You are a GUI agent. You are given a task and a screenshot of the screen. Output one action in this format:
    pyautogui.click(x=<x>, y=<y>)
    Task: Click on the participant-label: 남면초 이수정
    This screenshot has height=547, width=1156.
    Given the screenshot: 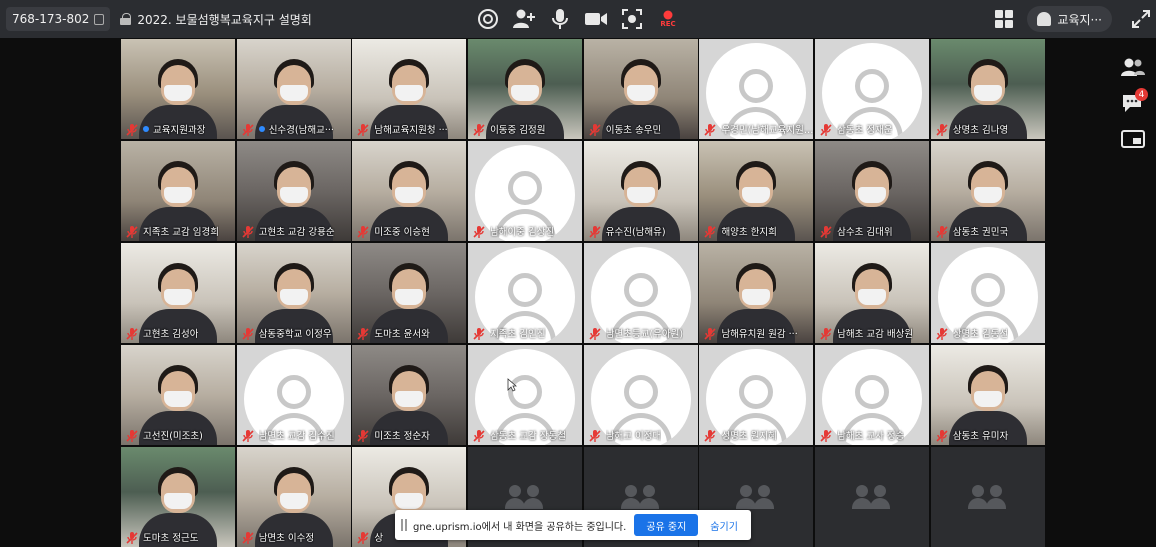 What is the action you would take?
    pyautogui.click(x=294, y=537)
    